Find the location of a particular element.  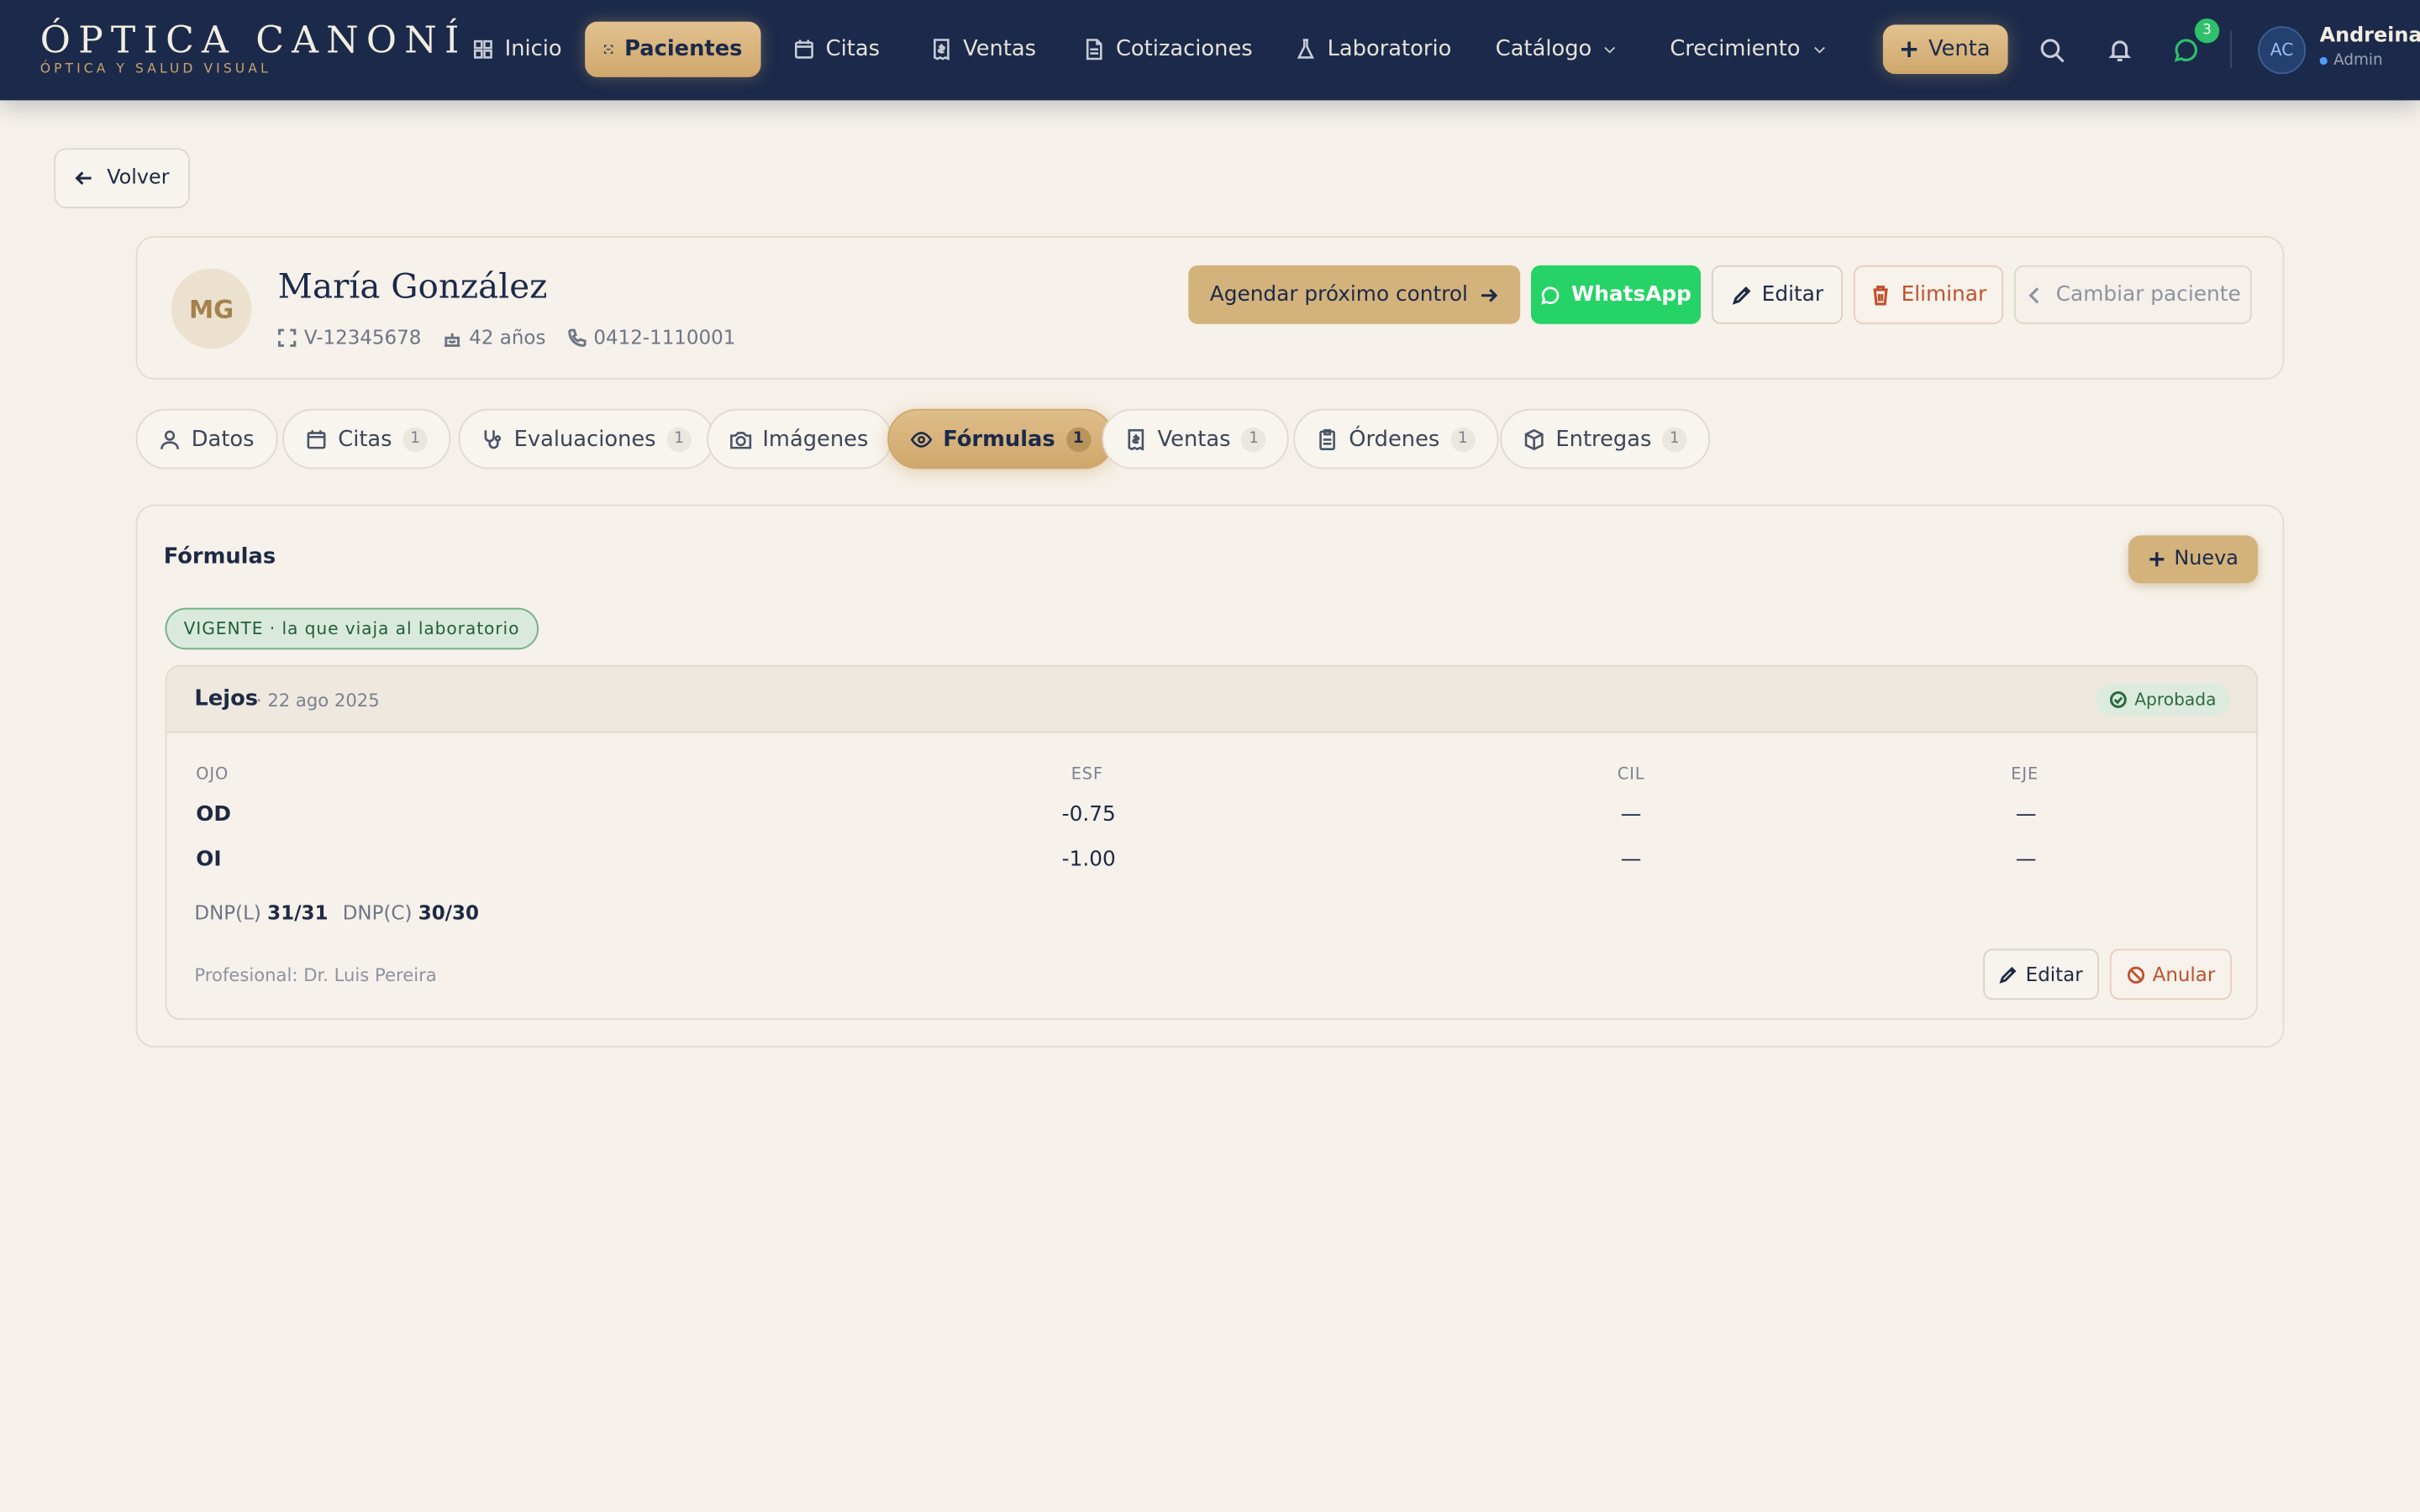

new-formula-button: Nueva is located at coordinates (2193, 559).